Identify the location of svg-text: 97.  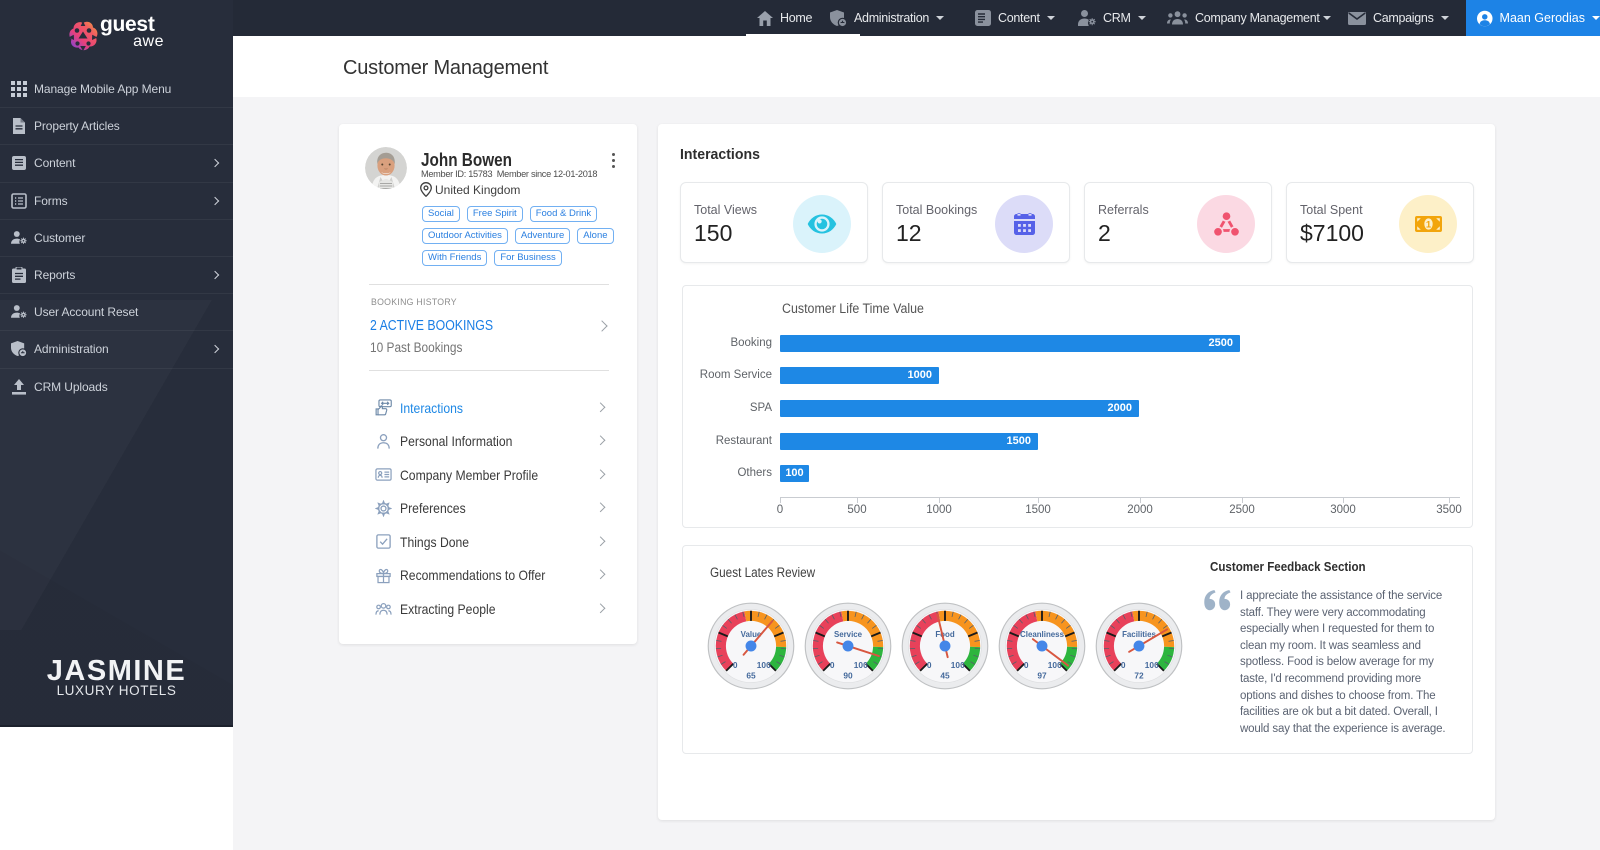
(1042, 676).